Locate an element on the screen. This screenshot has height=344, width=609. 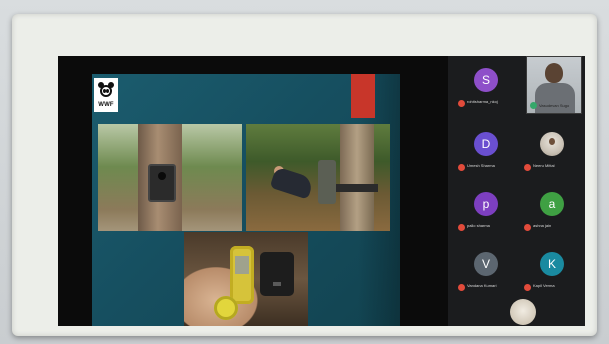
participant-body is located at coordinates (555, 98).